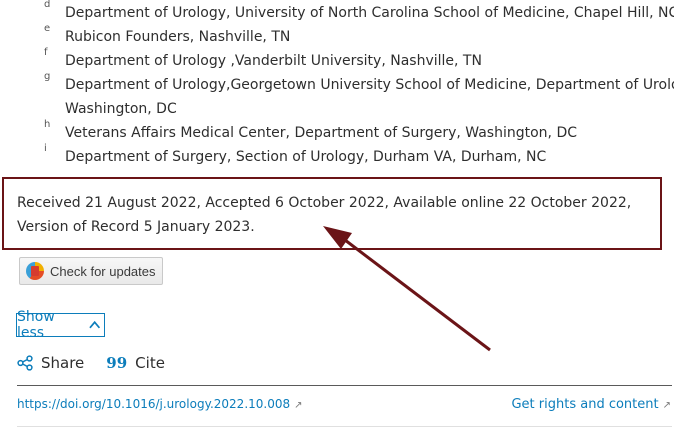 The height and width of the screenshot is (444, 674). Describe the element at coordinates (417, 295) in the screenshot. I see `arrow-shaft` at that location.